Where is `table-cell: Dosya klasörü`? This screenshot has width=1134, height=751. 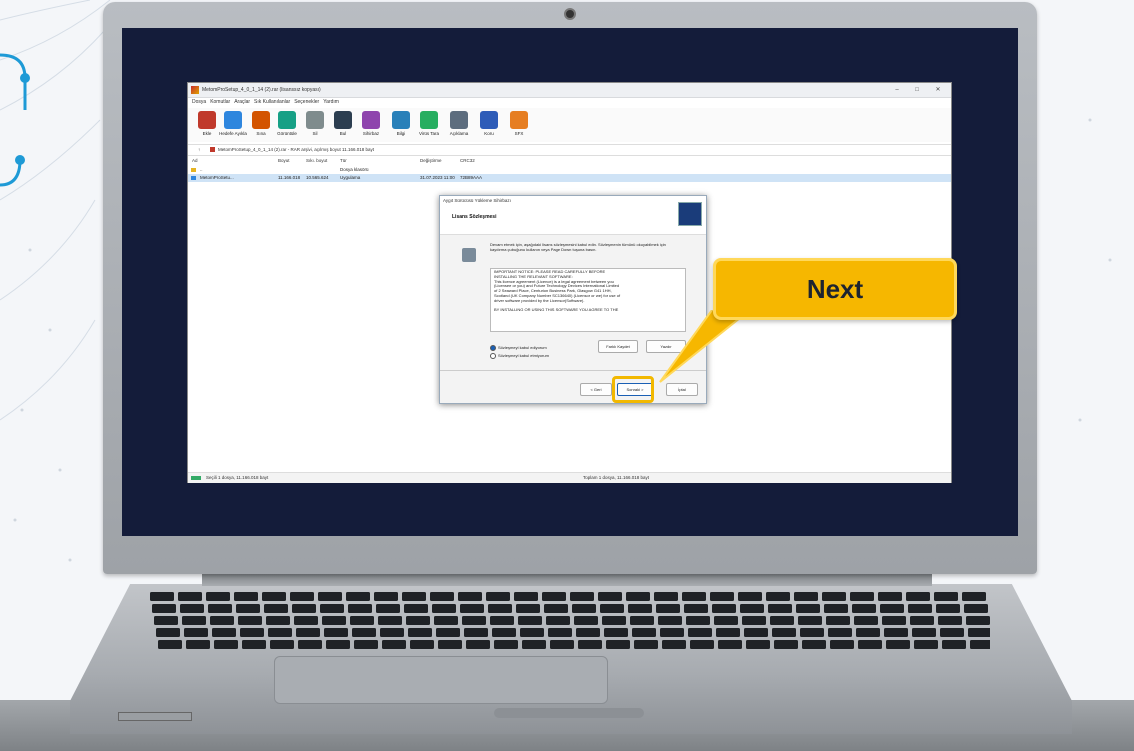 table-cell: Dosya klasörü is located at coordinates (354, 169).